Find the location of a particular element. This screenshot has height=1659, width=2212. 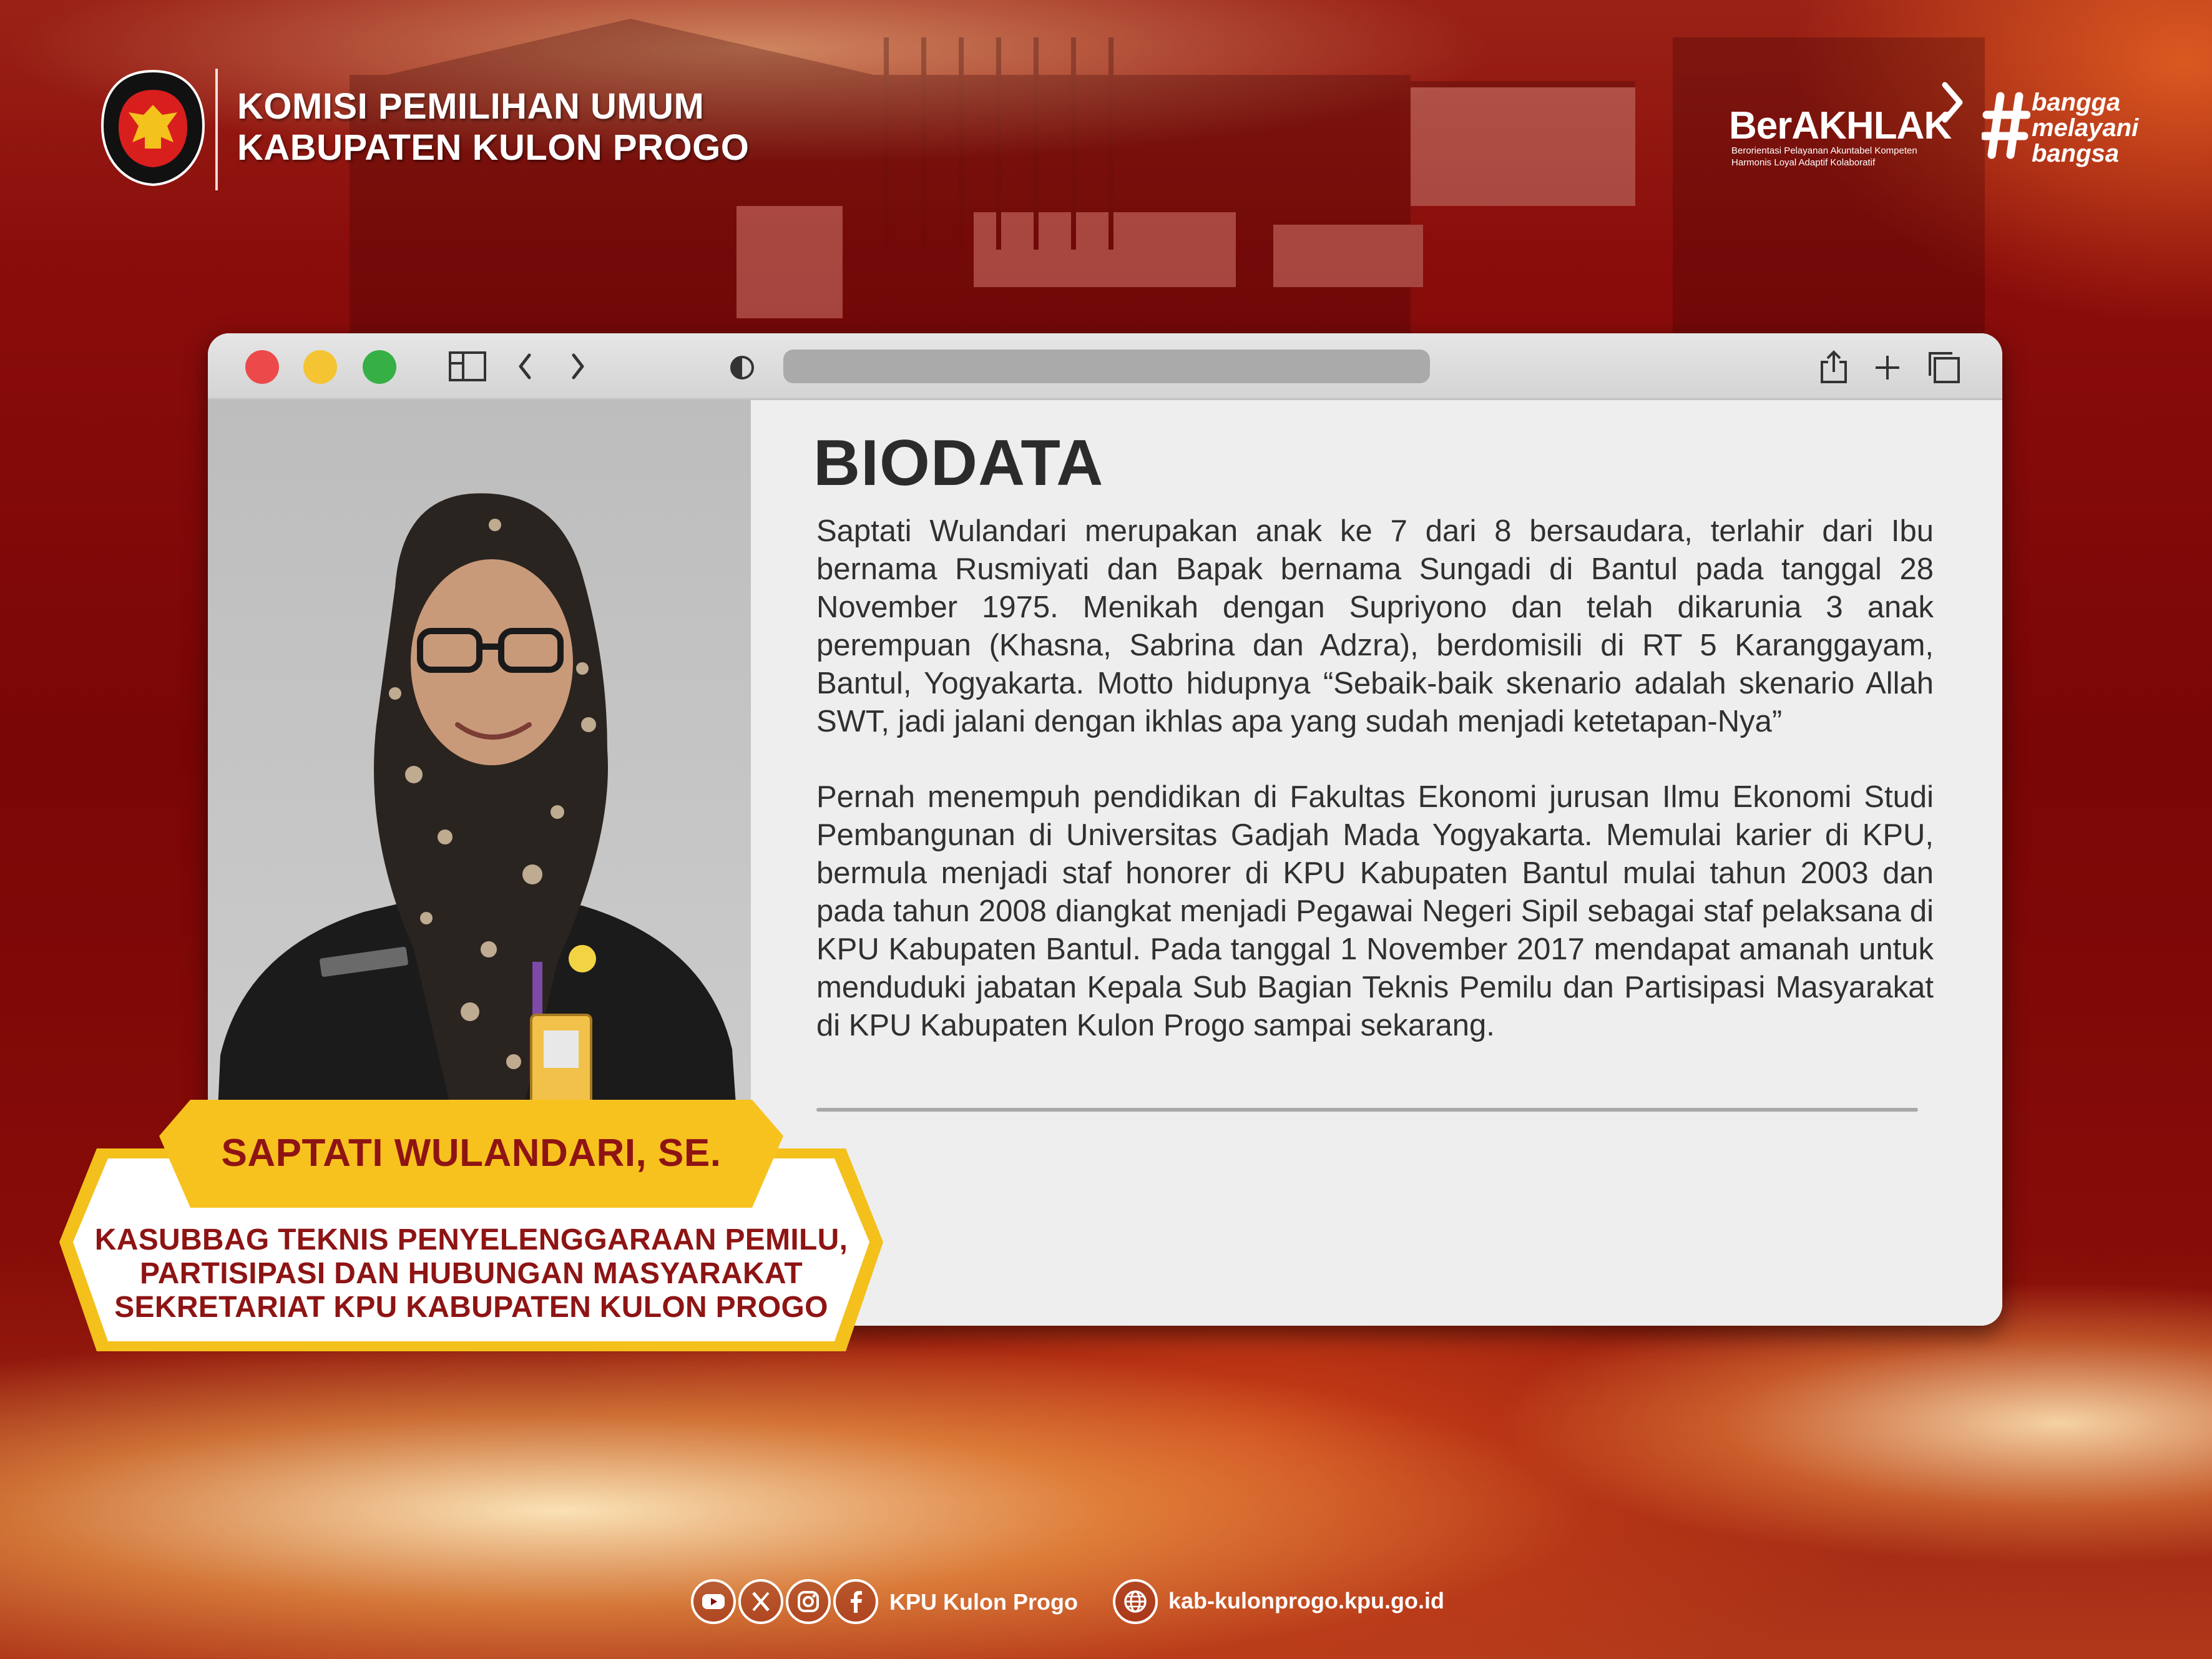

contrast-icon is located at coordinates (742, 368).